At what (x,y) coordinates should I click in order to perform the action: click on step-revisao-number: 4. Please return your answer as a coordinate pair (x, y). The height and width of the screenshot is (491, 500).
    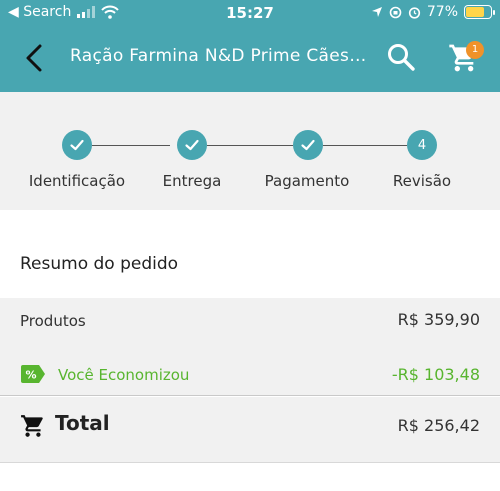
    Looking at the image, I should click on (422, 145).